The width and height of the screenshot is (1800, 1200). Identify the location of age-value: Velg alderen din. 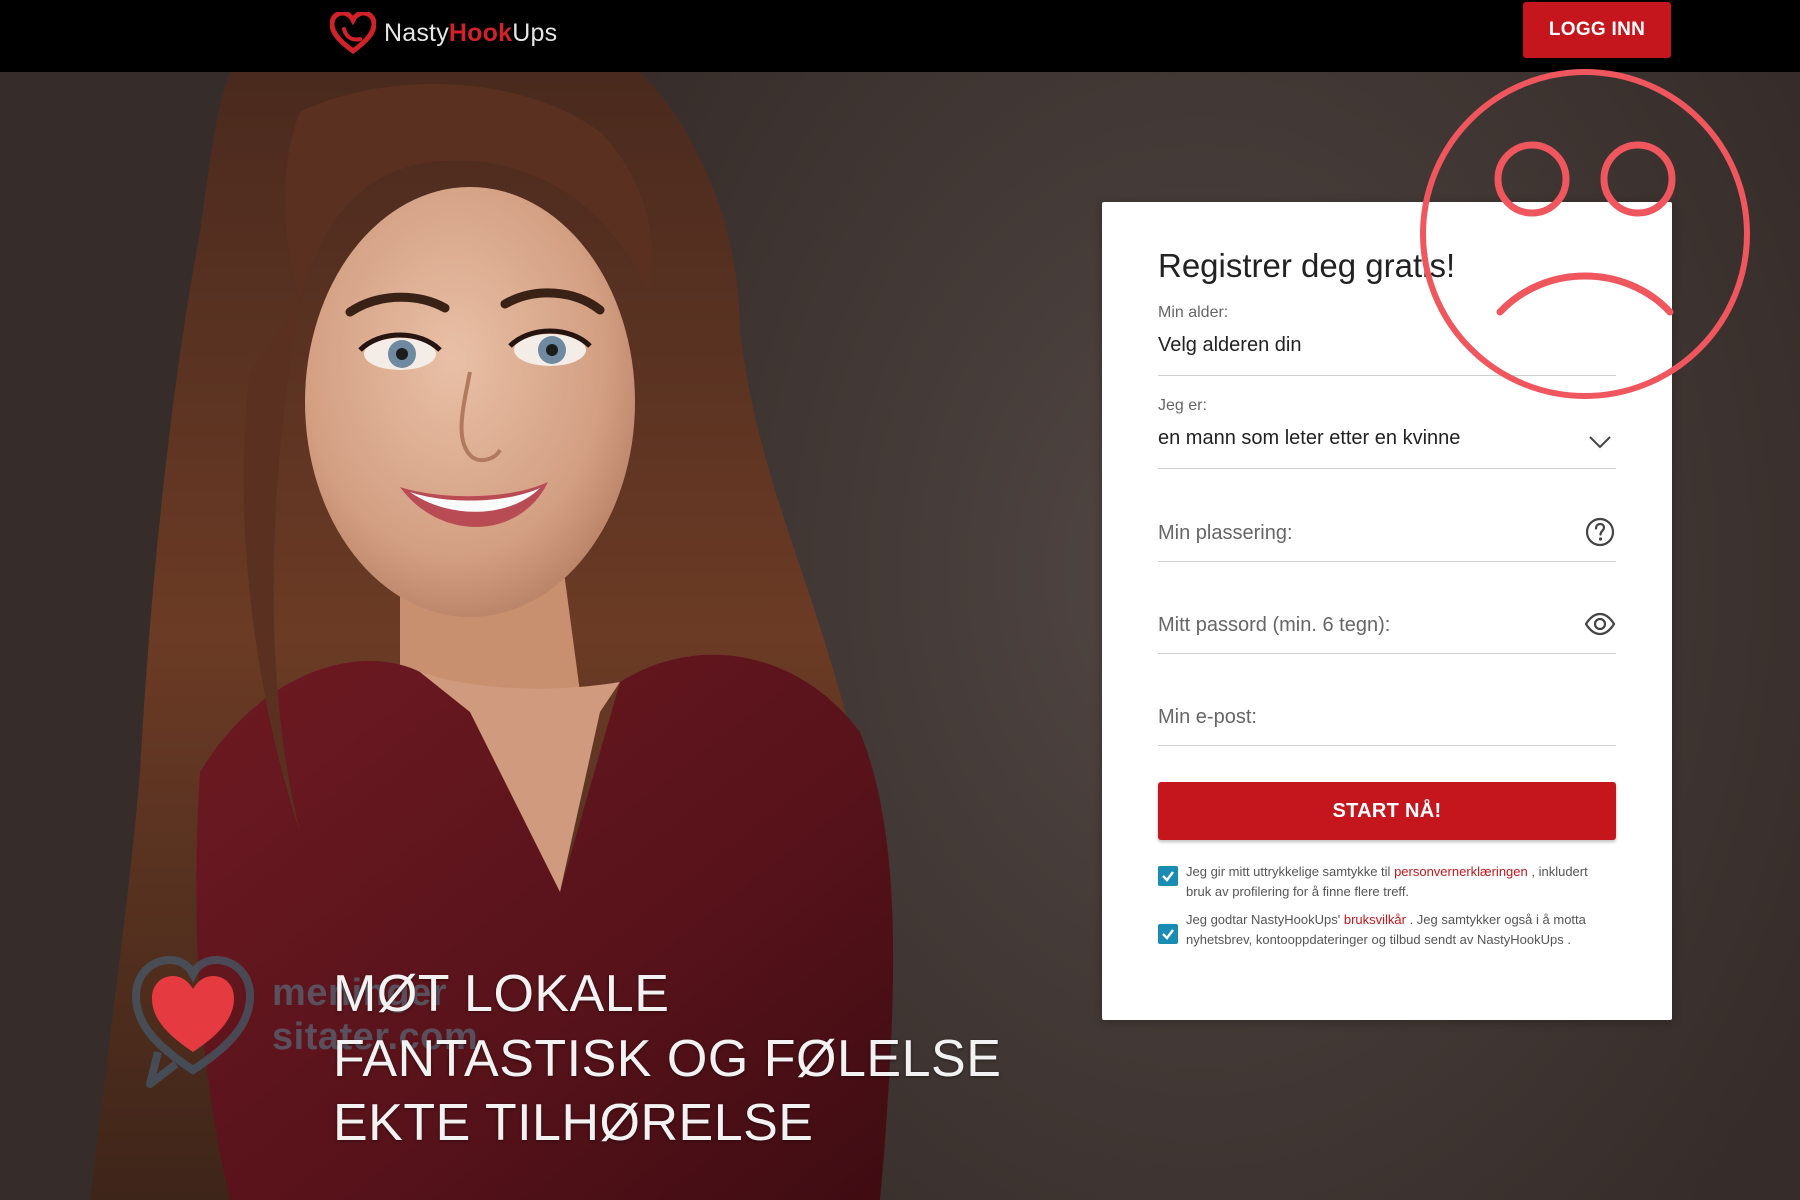
(1230, 345).